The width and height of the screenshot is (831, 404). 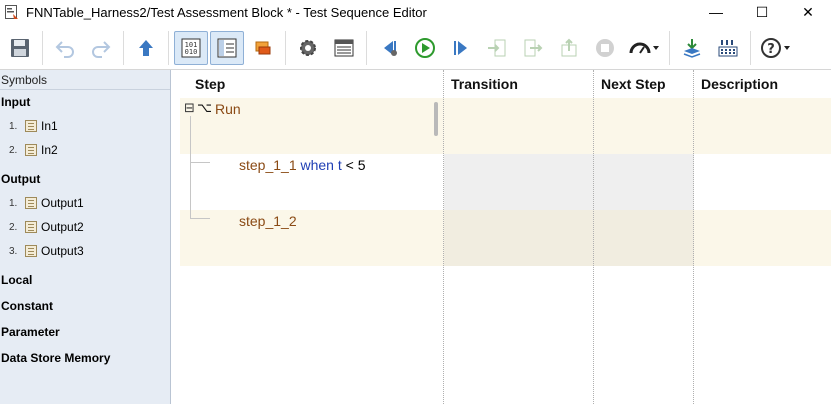 I want to click on symbol-label: Output3, so click(x=62, y=251).